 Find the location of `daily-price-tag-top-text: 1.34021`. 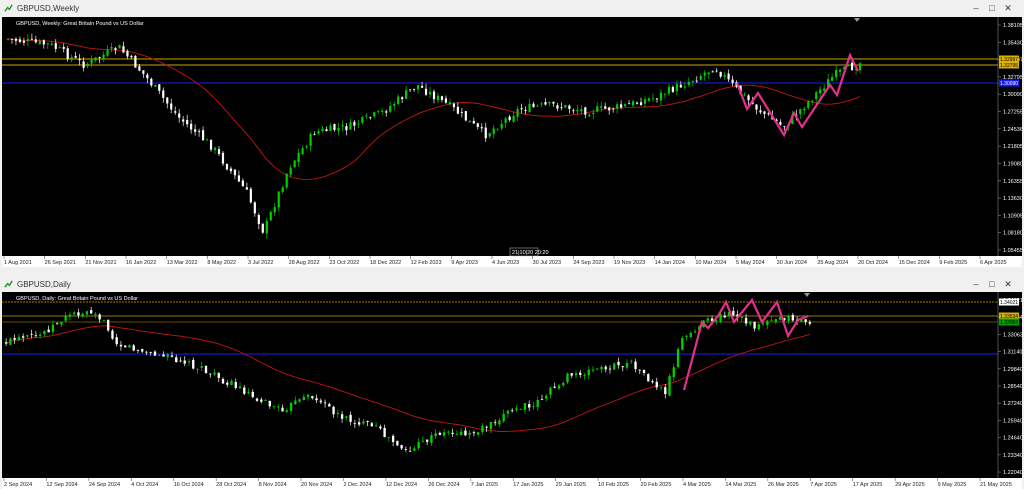

daily-price-tag-top-text: 1.34021 is located at coordinates (1009, 303).